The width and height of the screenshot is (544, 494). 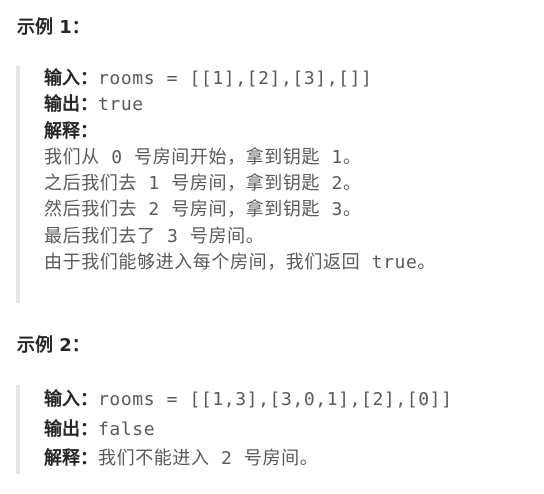 What do you see at coordinates (235, 78) in the screenshot?
I see `input-value: rooms = [[1],[2],[3],[]]` at bounding box center [235, 78].